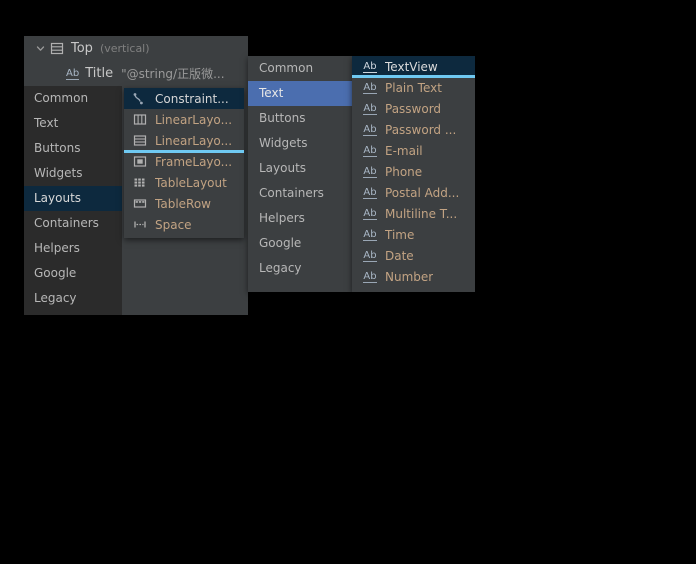  Describe the element at coordinates (300, 143) in the screenshot. I see `popup-category-widgets: Widgets` at that location.